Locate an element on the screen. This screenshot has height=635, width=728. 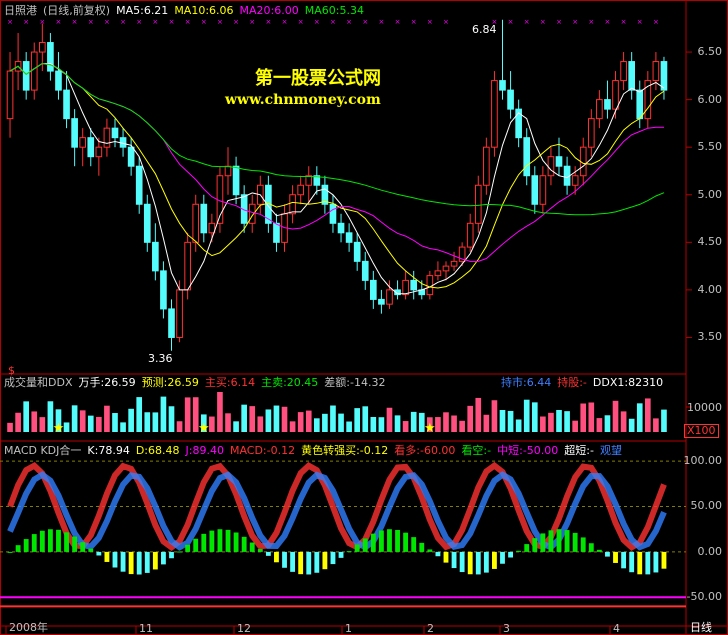
look-short-value: 看空:- is located at coordinates (476, 450).